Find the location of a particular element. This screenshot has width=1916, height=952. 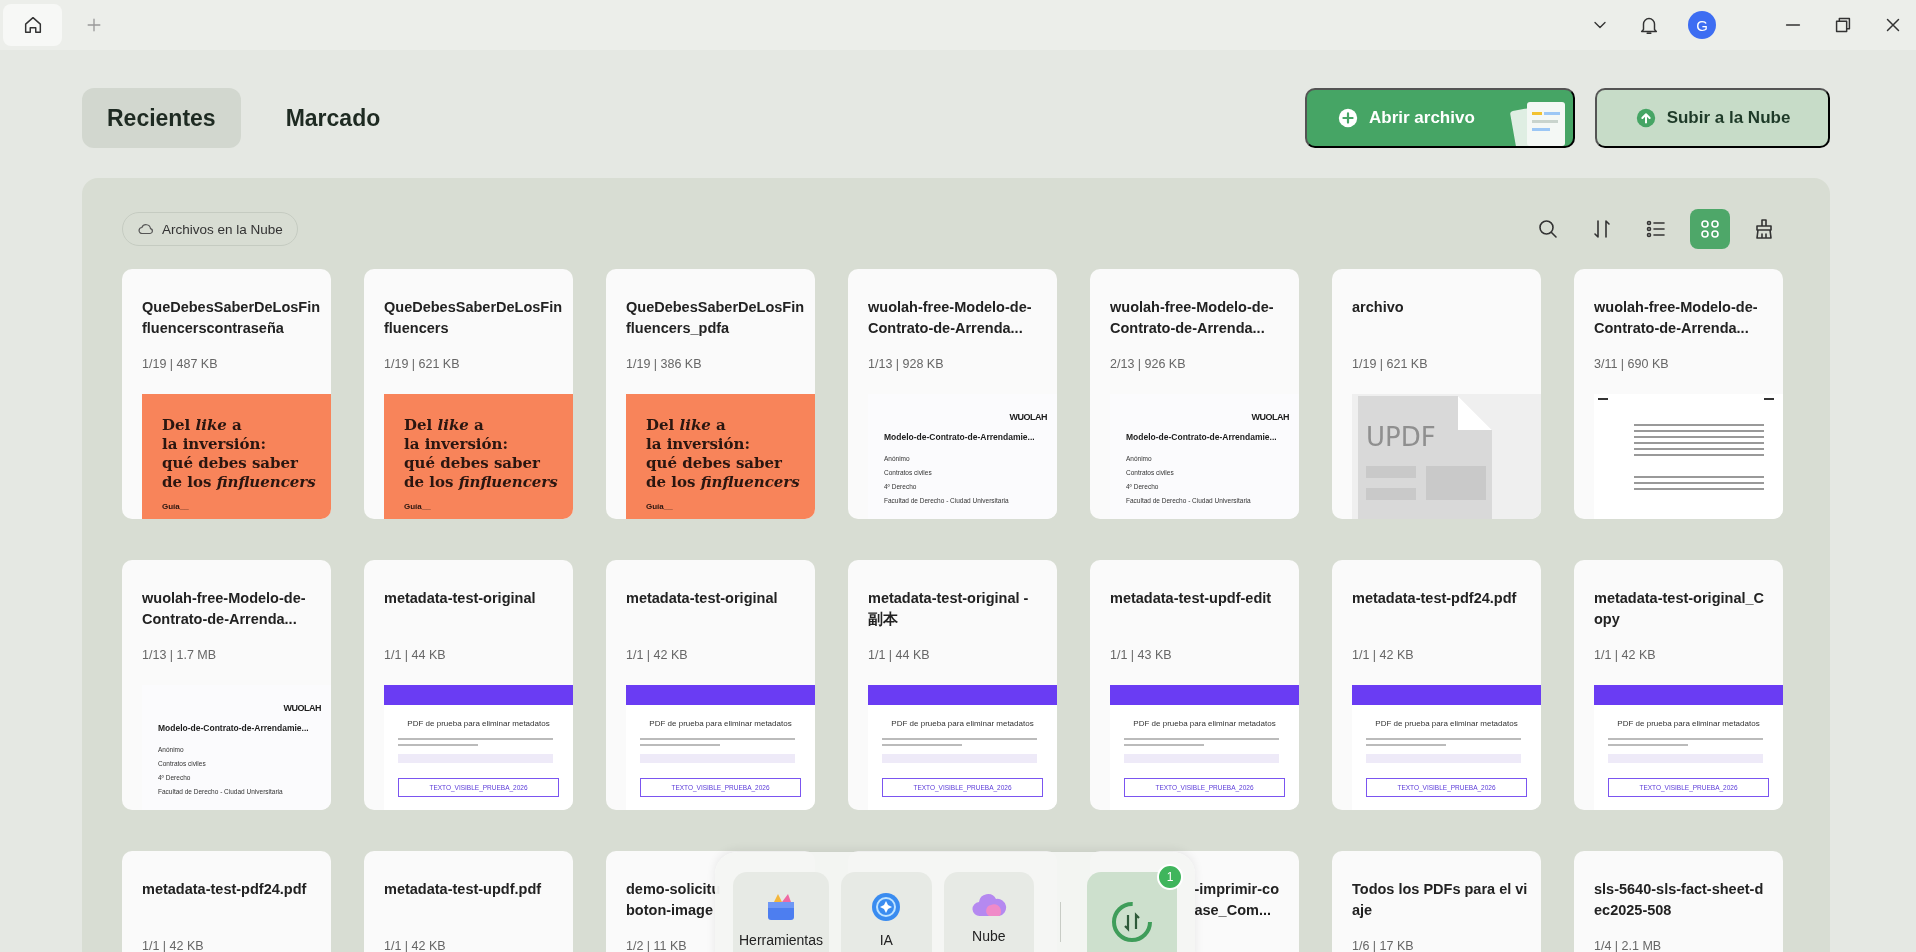

file-info: 1/4 | 2.1 MB is located at coordinates (1628, 945).